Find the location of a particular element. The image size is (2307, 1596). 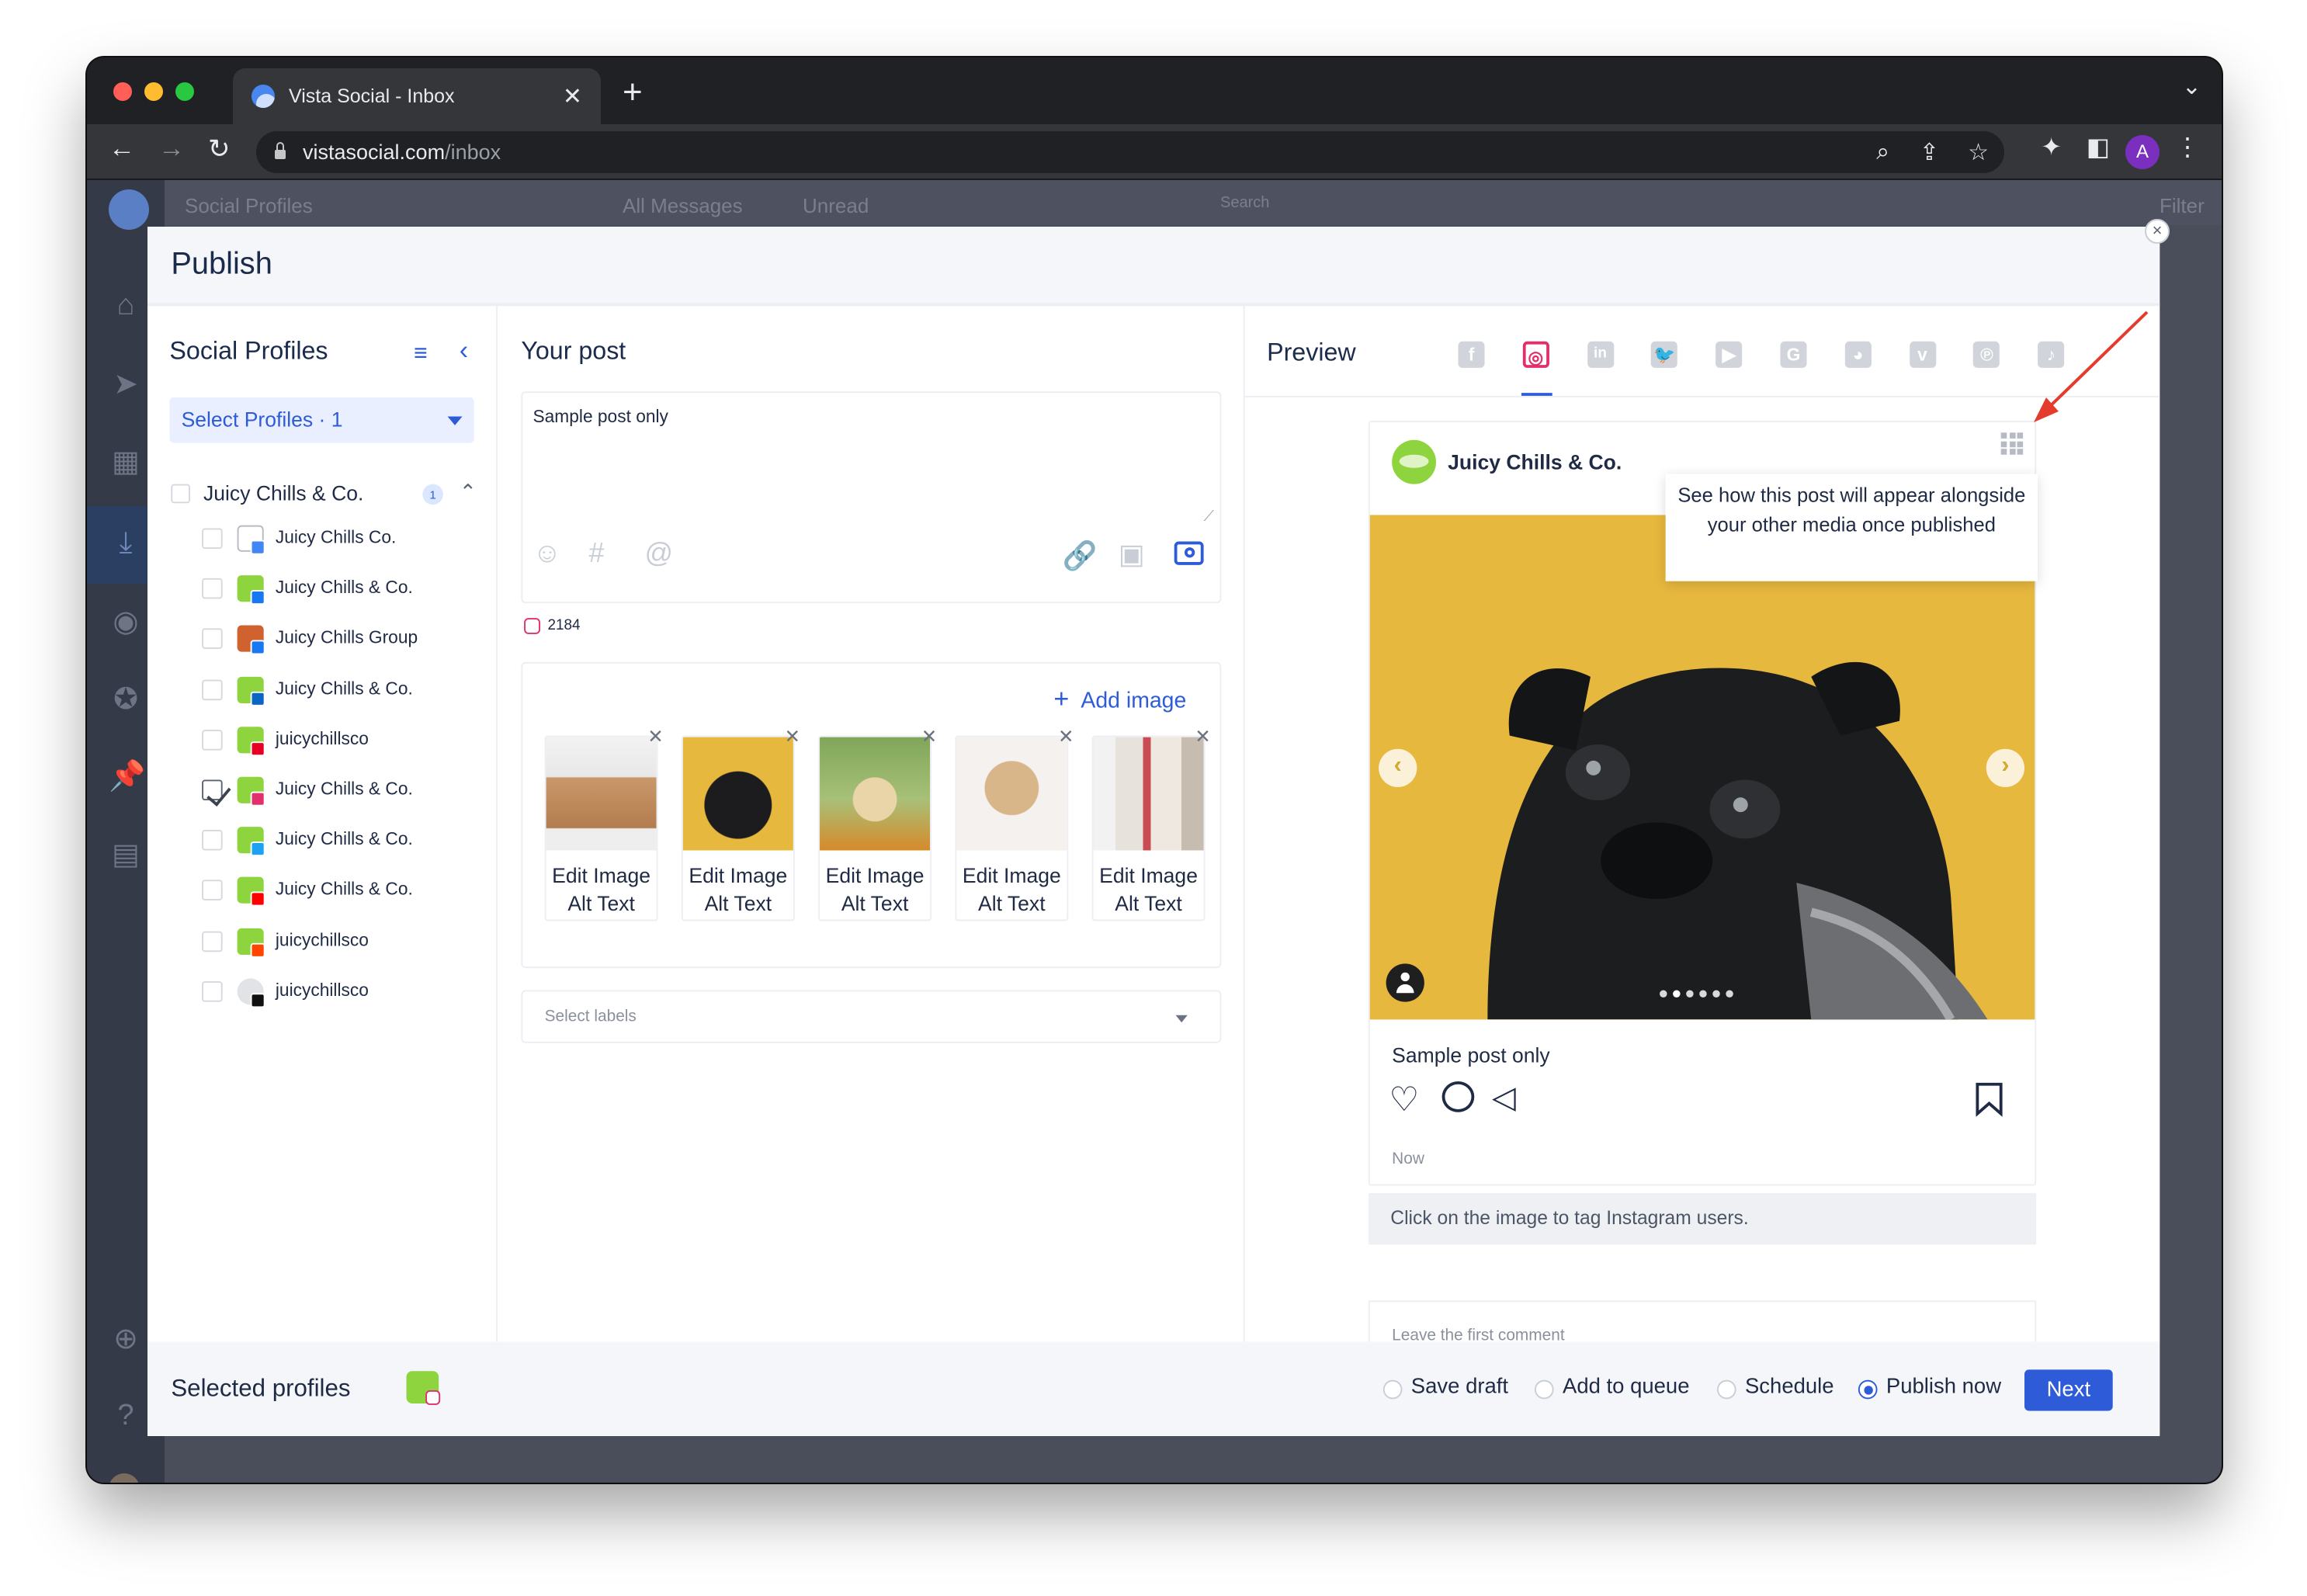

labels-caret-icon is located at coordinates (1181, 1019).